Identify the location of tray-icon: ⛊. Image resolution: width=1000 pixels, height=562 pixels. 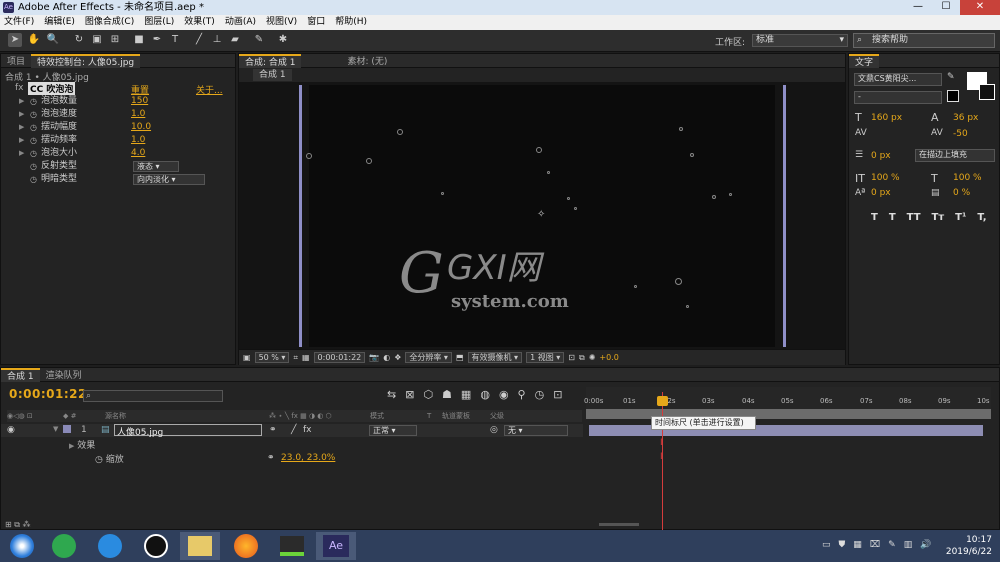
(842, 545).